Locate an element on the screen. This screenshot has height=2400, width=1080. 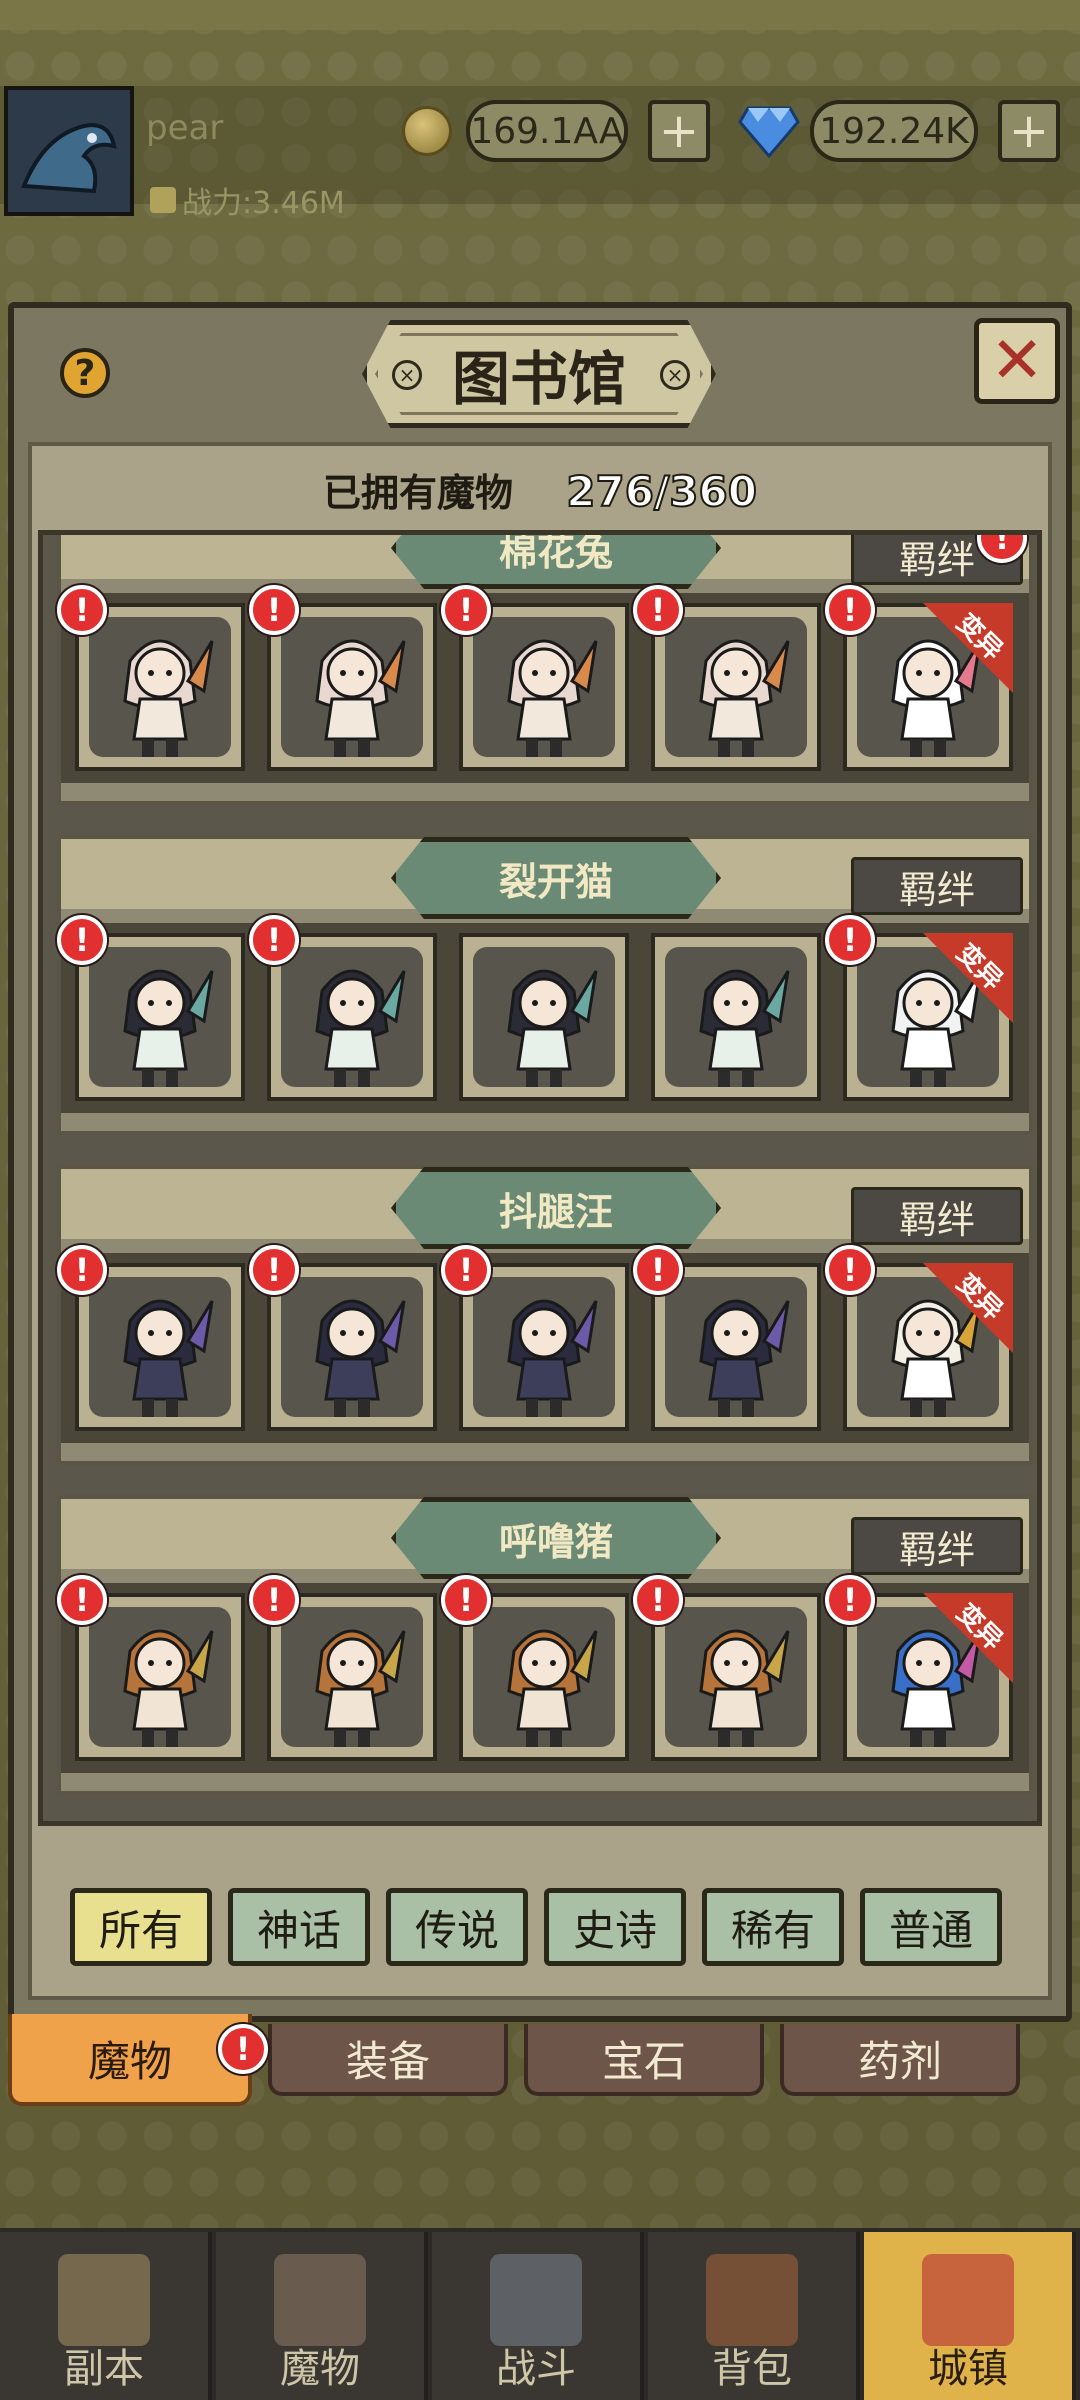
category-tab-3: 药剂 is located at coordinates (900, 2060).